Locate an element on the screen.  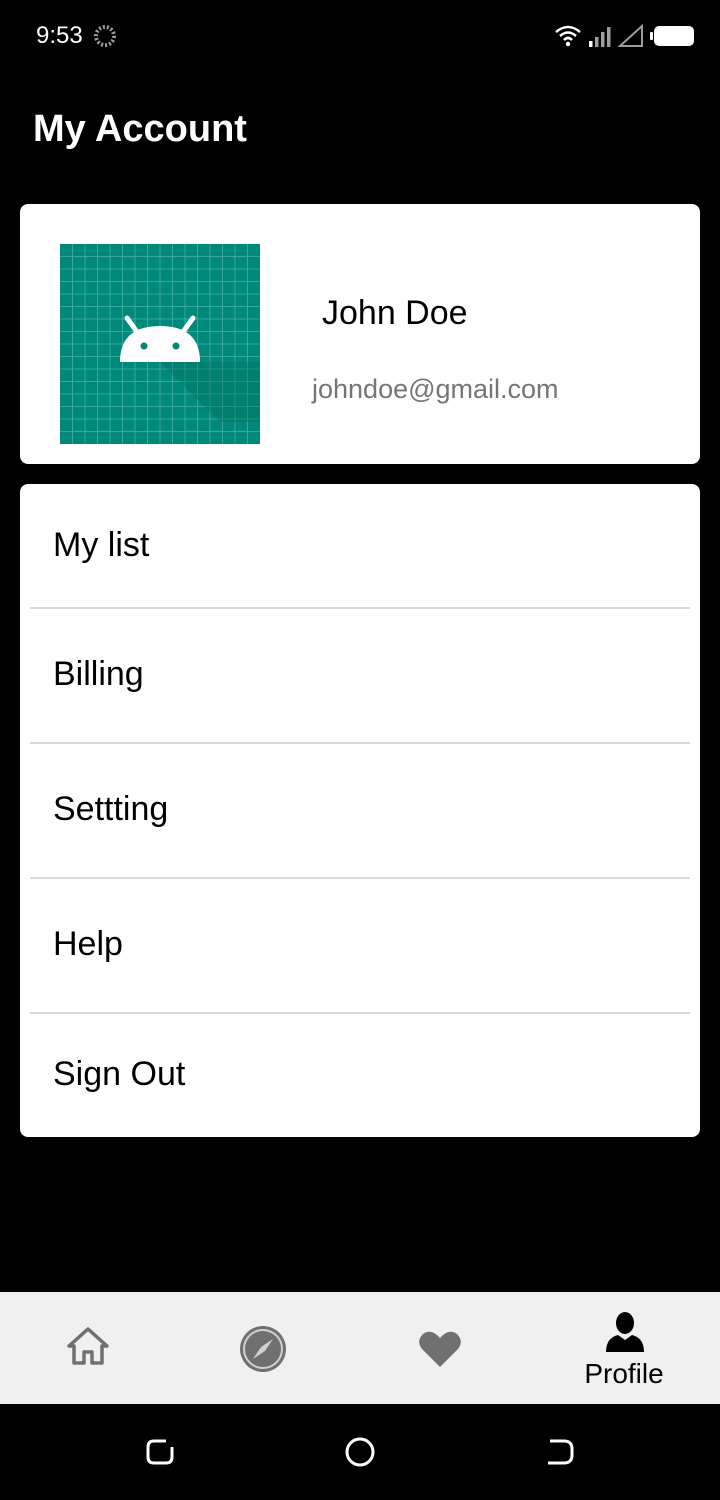
nav-favorites is located at coordinates (440, 1348).